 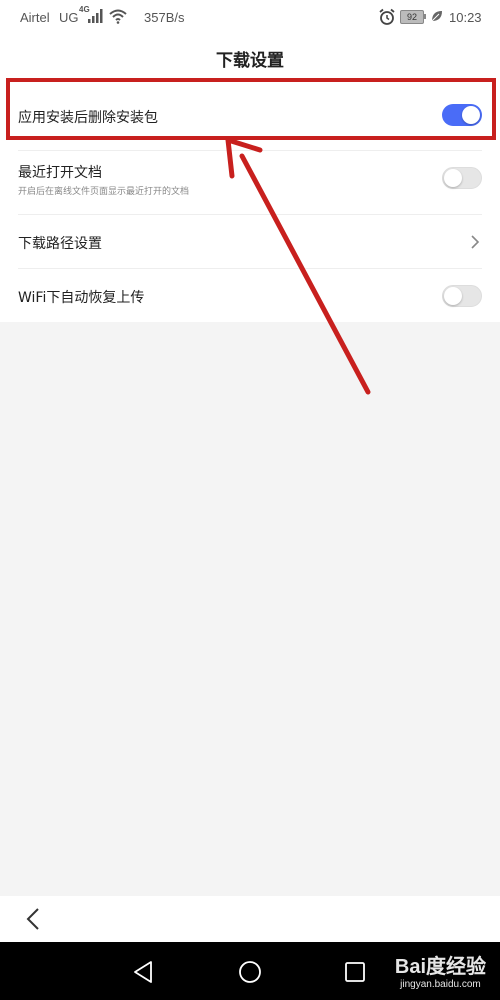 I want to click on square-recent-icon, so click(x=355, y=972).